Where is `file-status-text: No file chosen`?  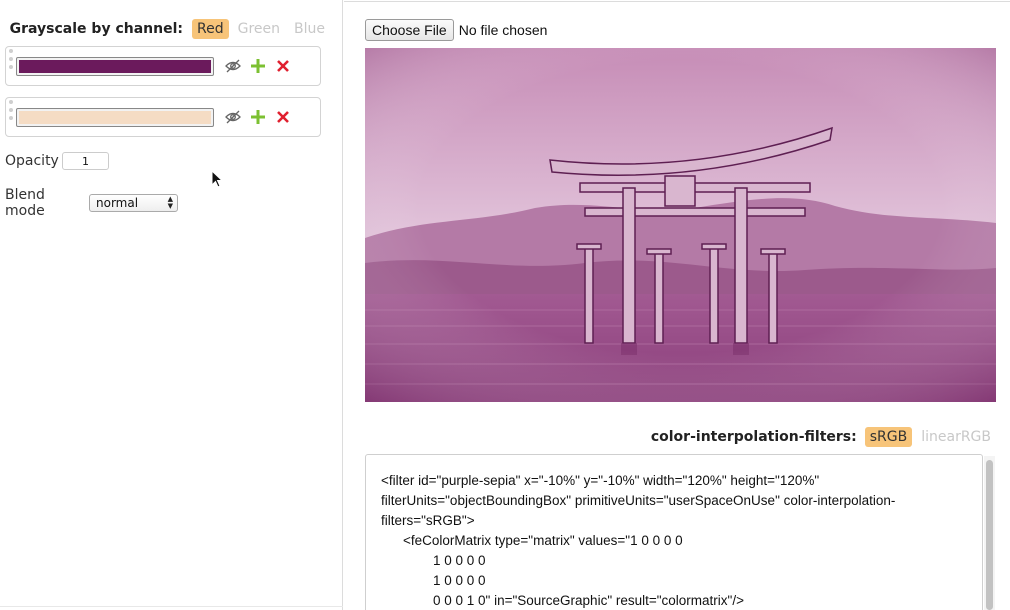
file-status-text: No file chosen is located at coordinates (503, 30).